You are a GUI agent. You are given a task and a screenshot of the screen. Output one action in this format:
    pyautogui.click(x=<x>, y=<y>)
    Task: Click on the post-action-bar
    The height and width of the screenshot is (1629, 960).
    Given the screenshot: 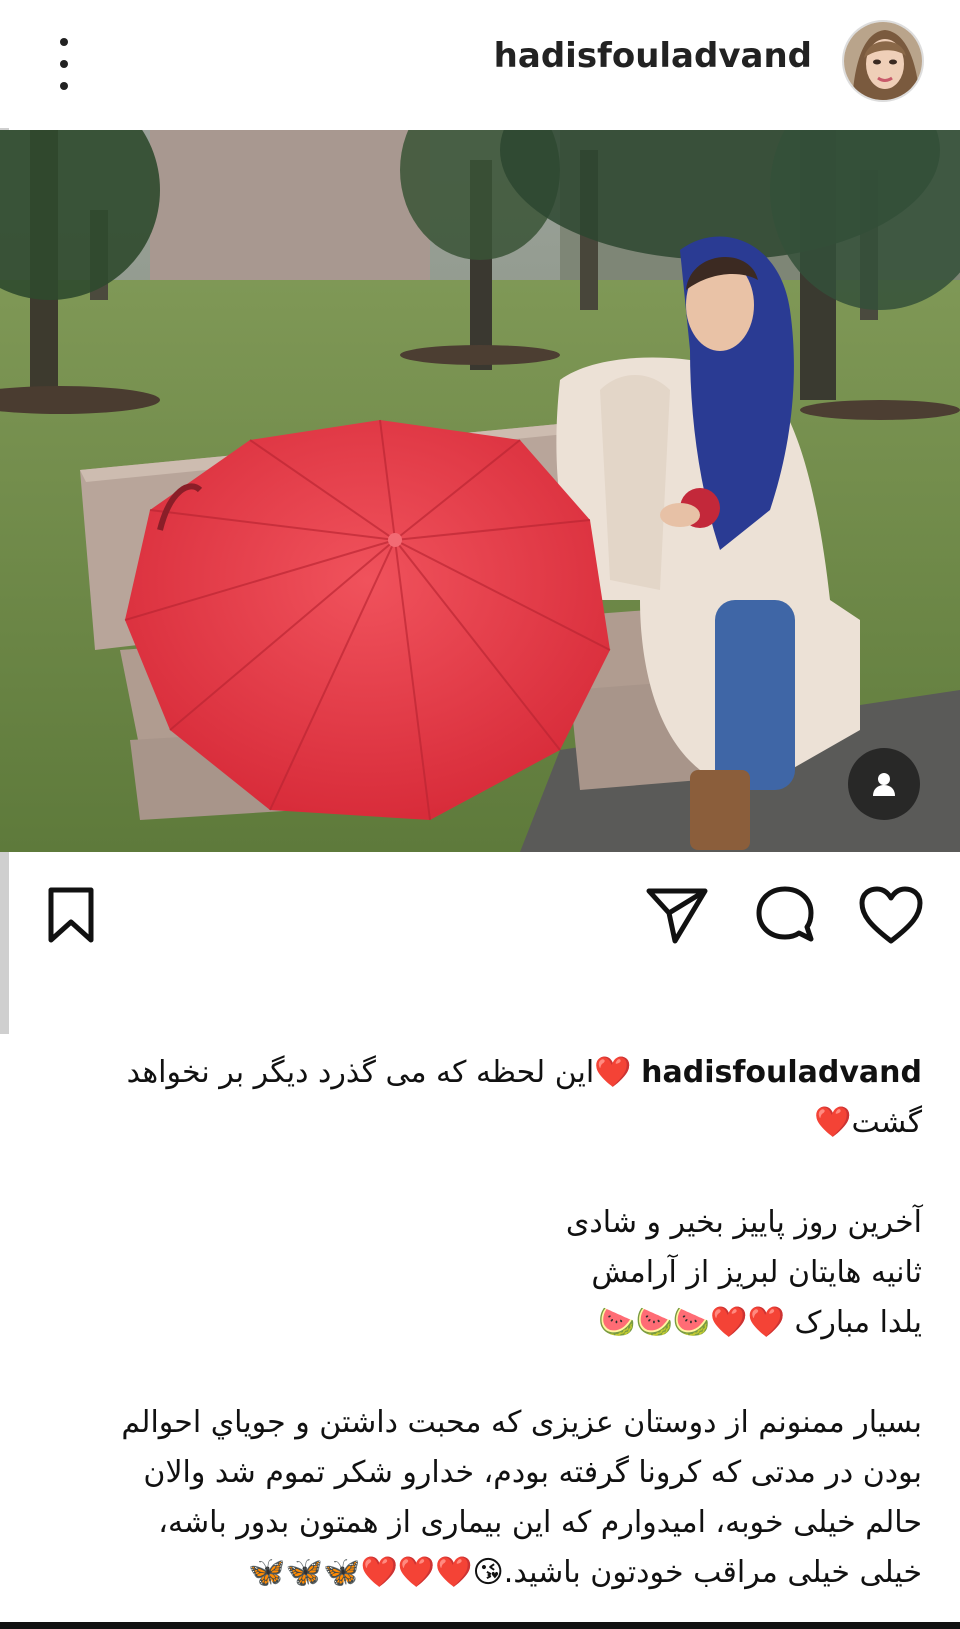 What is the action you would take?
    pyautogui.click(x=480, y=942)
    